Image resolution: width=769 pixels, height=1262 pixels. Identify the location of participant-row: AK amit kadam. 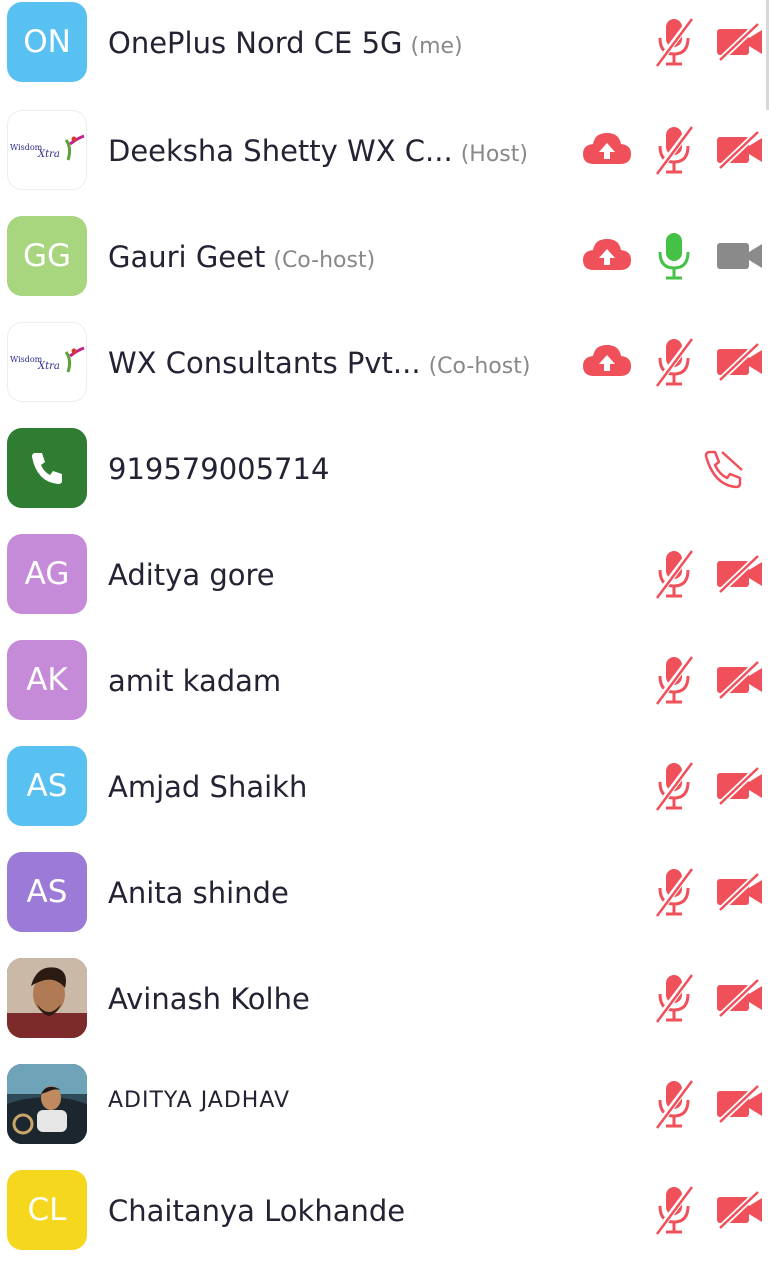
(384, 679).